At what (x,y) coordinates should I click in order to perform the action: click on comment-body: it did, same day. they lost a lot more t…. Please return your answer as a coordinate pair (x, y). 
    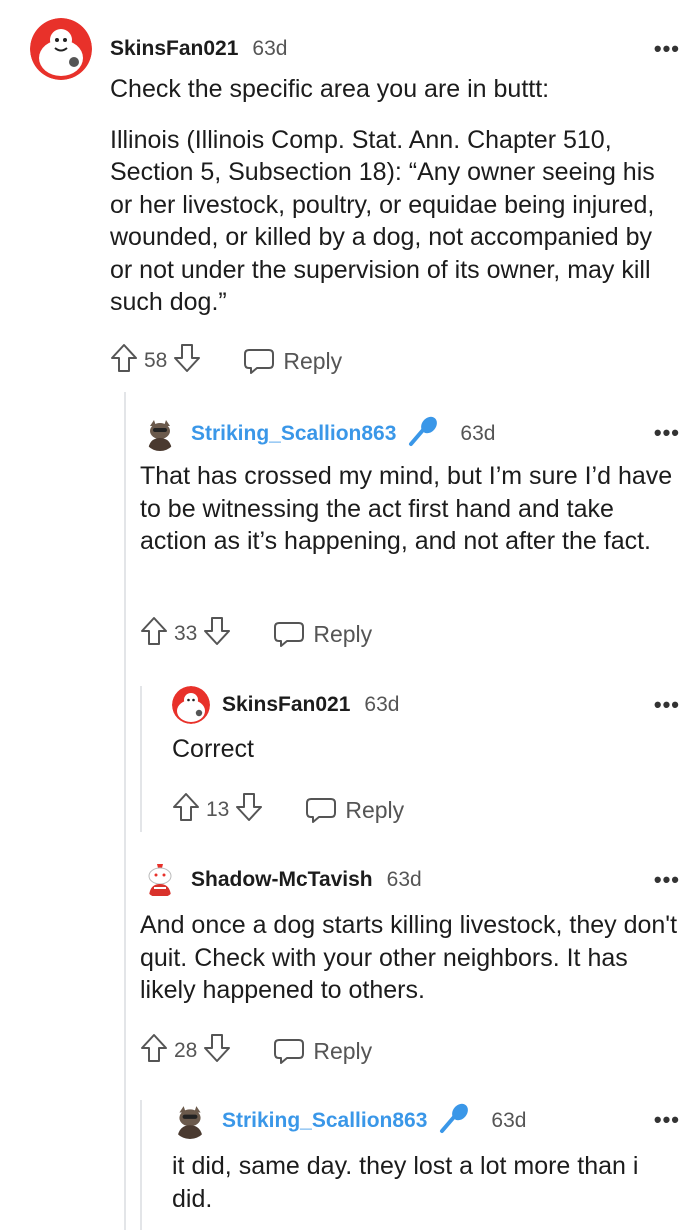
    Looking at the image, I should click on (427, 1182).